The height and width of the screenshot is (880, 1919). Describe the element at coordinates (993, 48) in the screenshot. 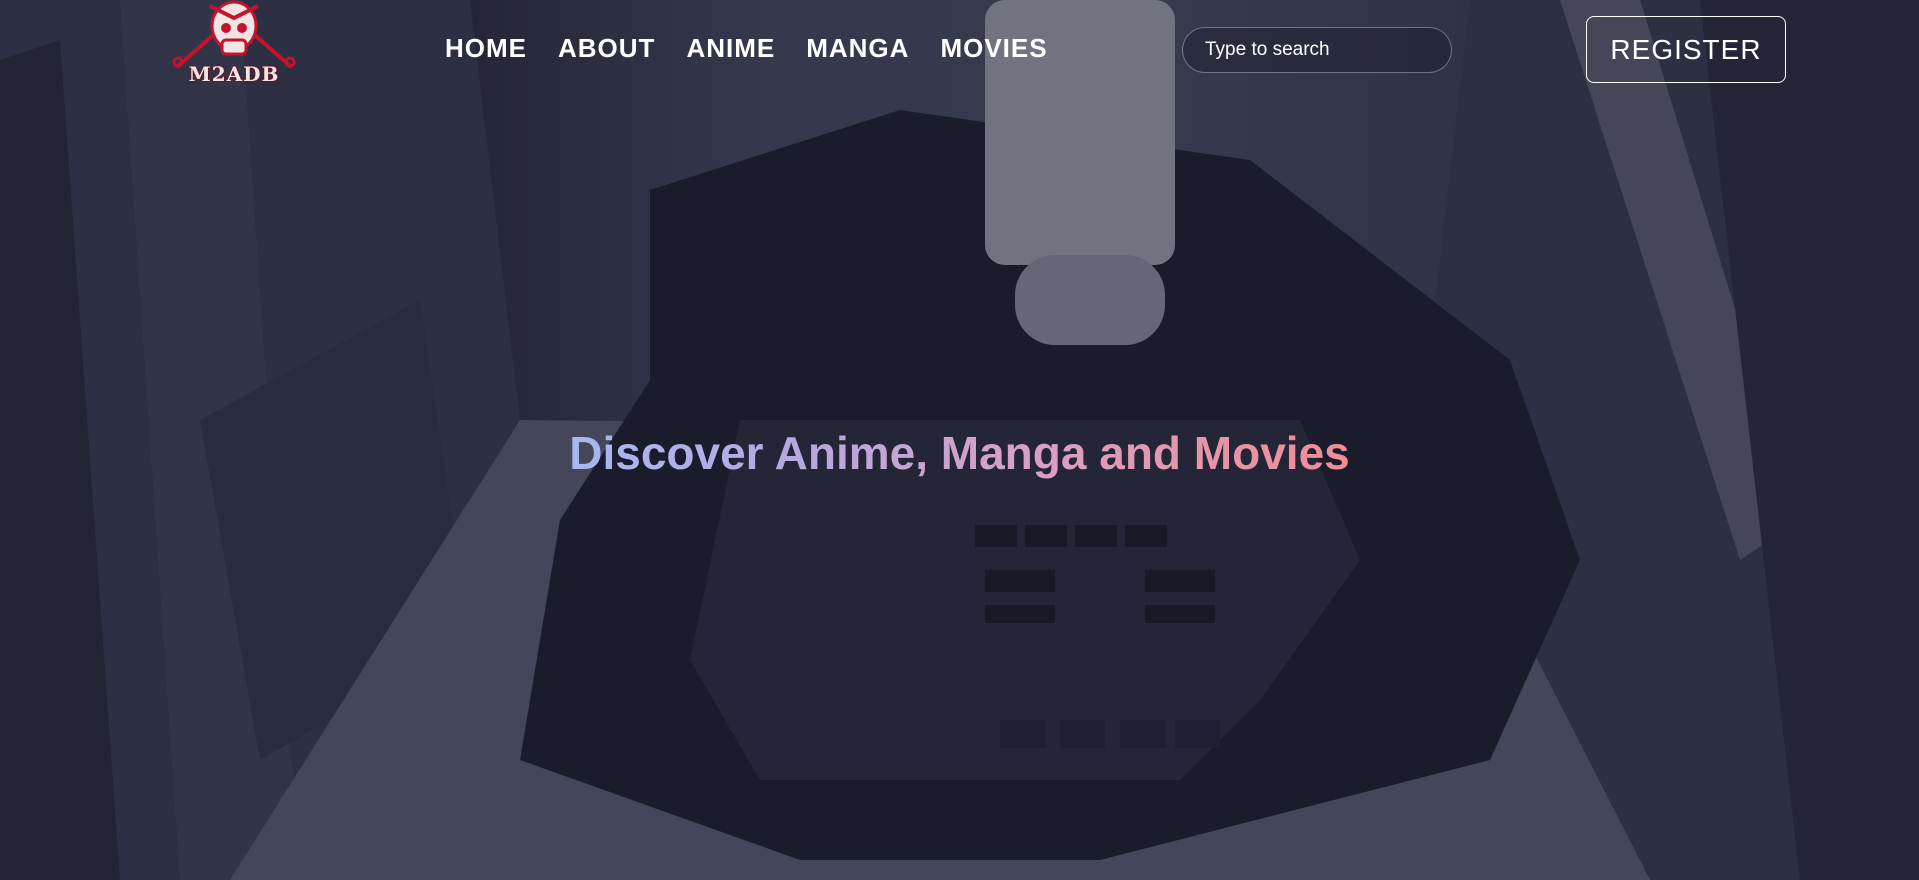

I see `nav-movies-link: MOVIES` at that location.